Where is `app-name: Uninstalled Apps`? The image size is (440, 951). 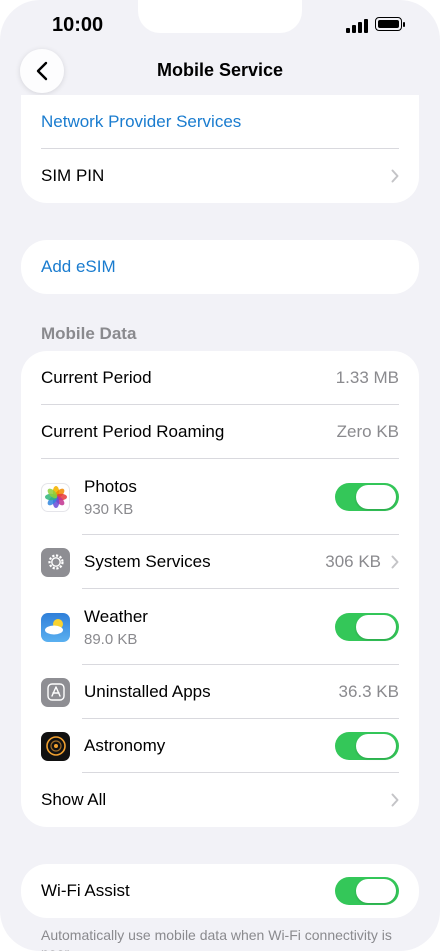
app-name: Uninstalled Apps is located at coordinates (147, 691).